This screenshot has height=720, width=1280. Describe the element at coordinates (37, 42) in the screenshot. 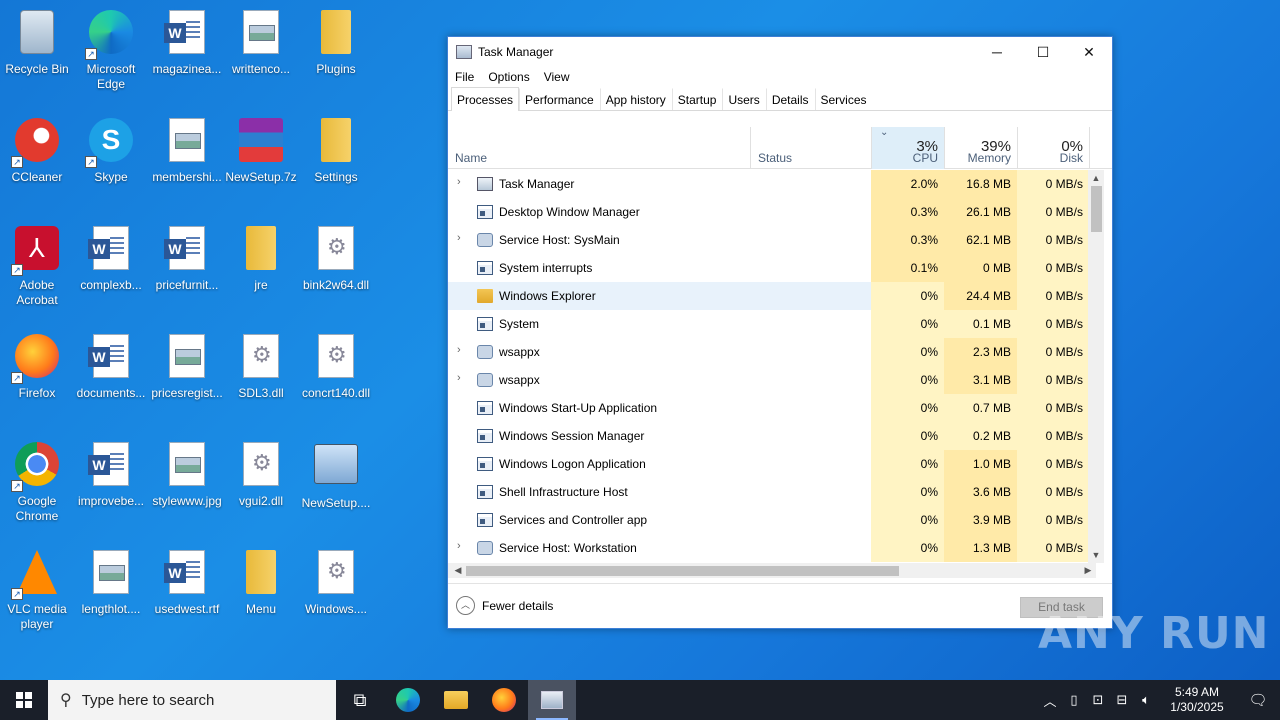

I see `desktop-icon: Recycle Bin` at that location.